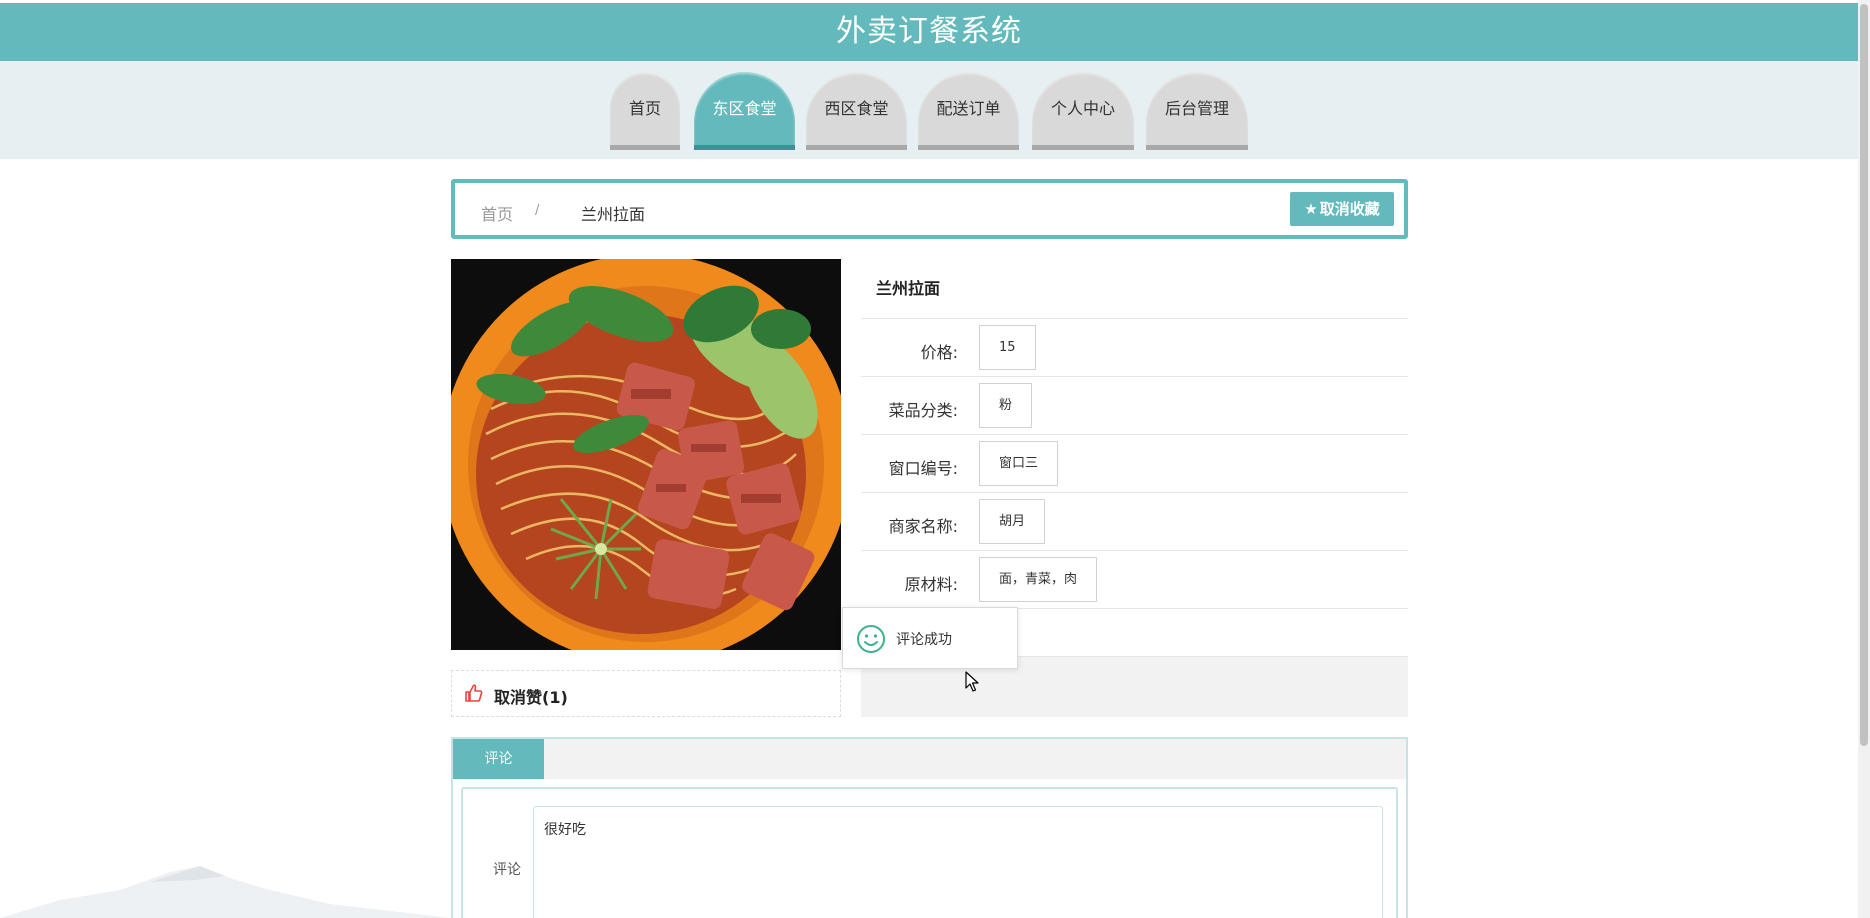 This screenshot has width=1870, height=918. What do you see at coordinates (1197, 111) in the screenshot?
I see `nav-tab-admin: 后台管理` at bounding box center [1197, 111].